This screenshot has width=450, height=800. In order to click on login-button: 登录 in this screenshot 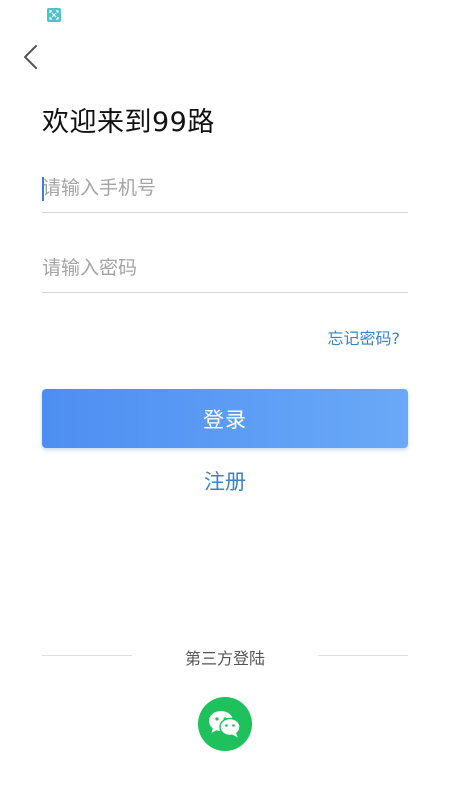, I will do `click(225, 418)`.